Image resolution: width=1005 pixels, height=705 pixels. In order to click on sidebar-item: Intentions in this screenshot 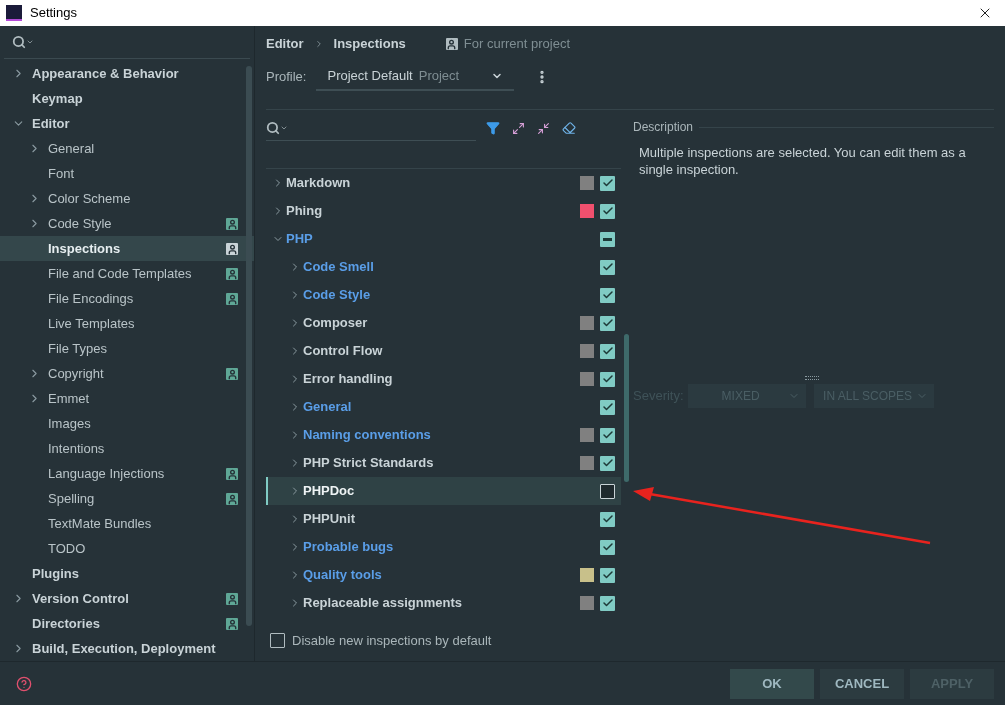, I will do `click(127, 448)`.